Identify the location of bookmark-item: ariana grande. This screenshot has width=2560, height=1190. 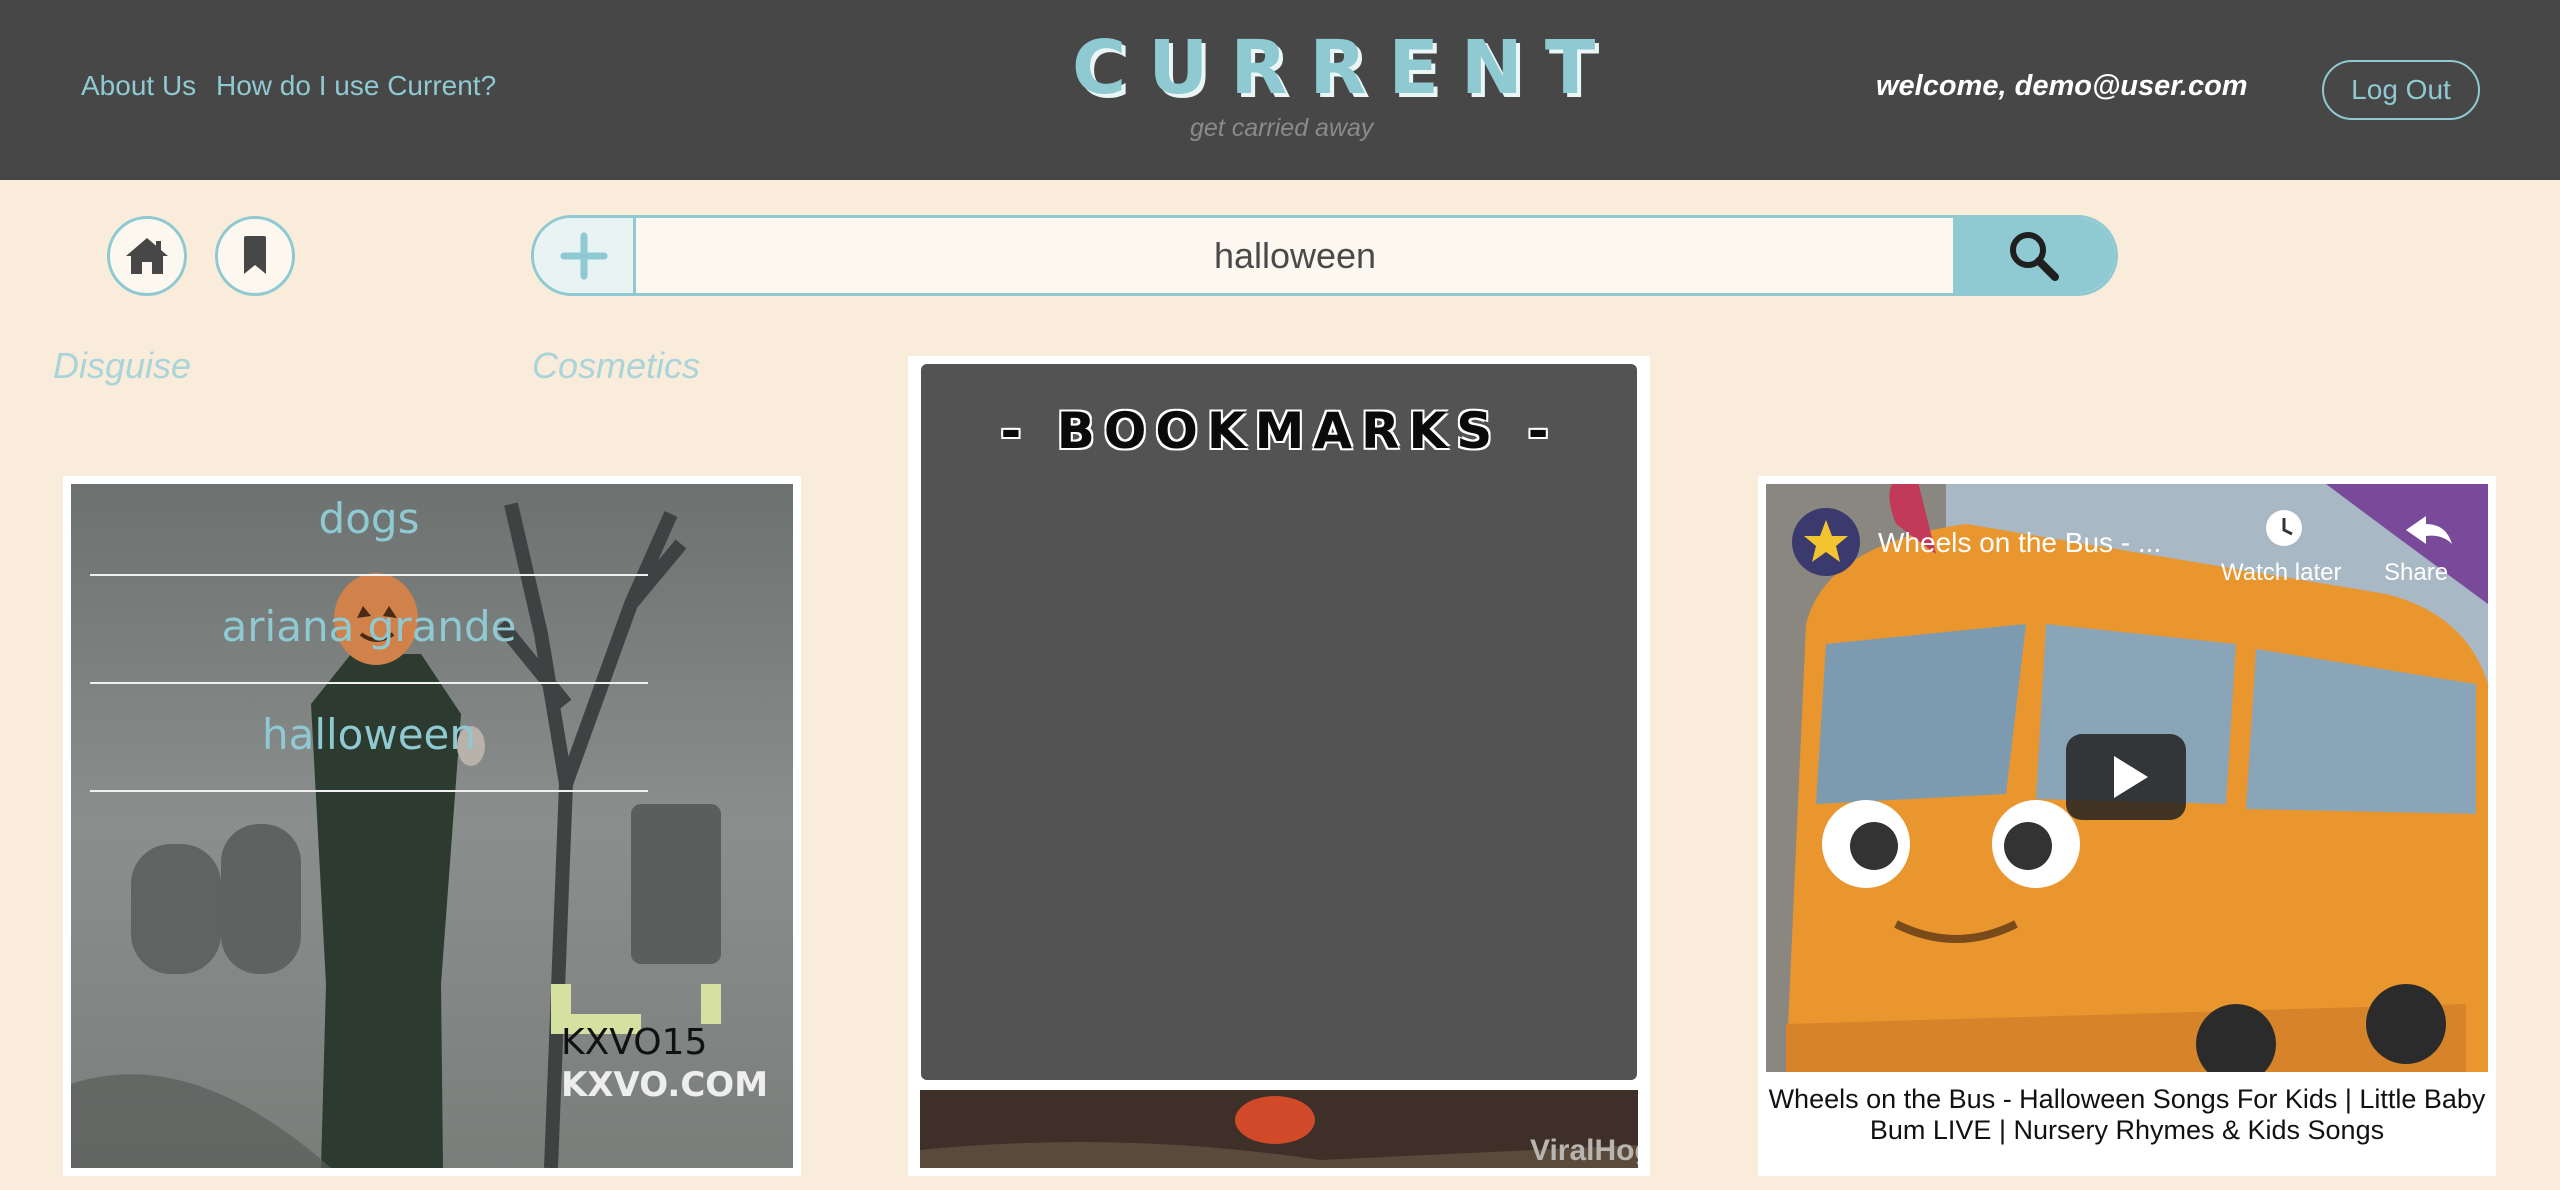
(369, 630).